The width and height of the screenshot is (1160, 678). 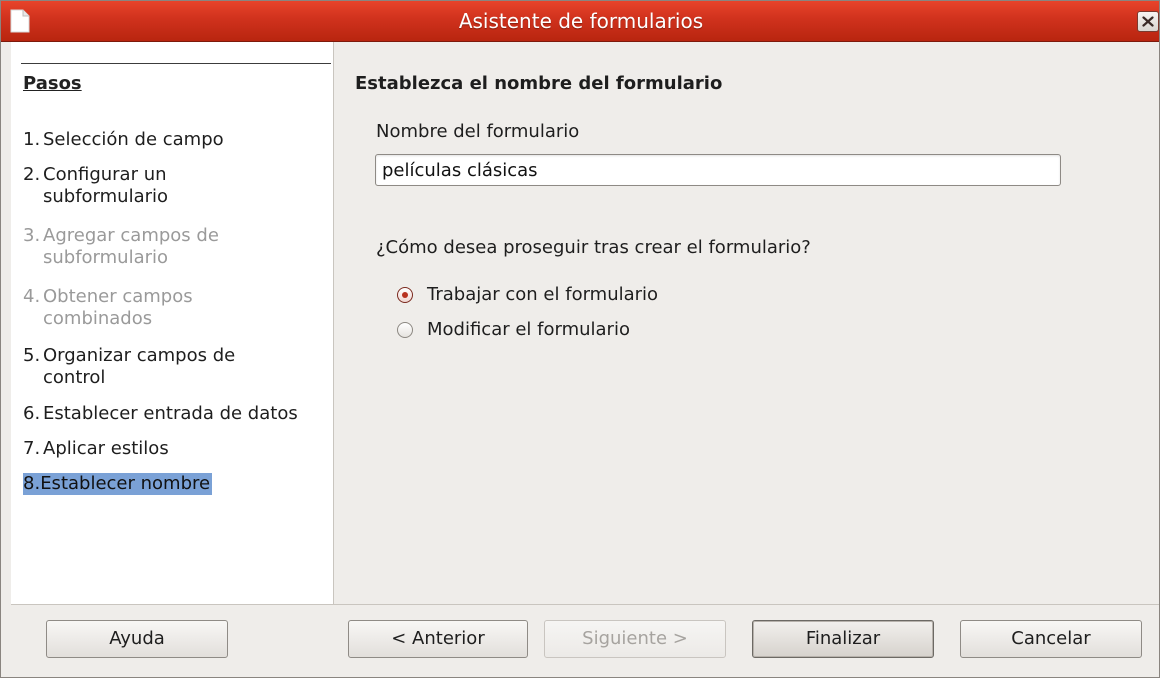 I want to click on option-label: Trabajar con el formulario, so click(x=543, y=294).